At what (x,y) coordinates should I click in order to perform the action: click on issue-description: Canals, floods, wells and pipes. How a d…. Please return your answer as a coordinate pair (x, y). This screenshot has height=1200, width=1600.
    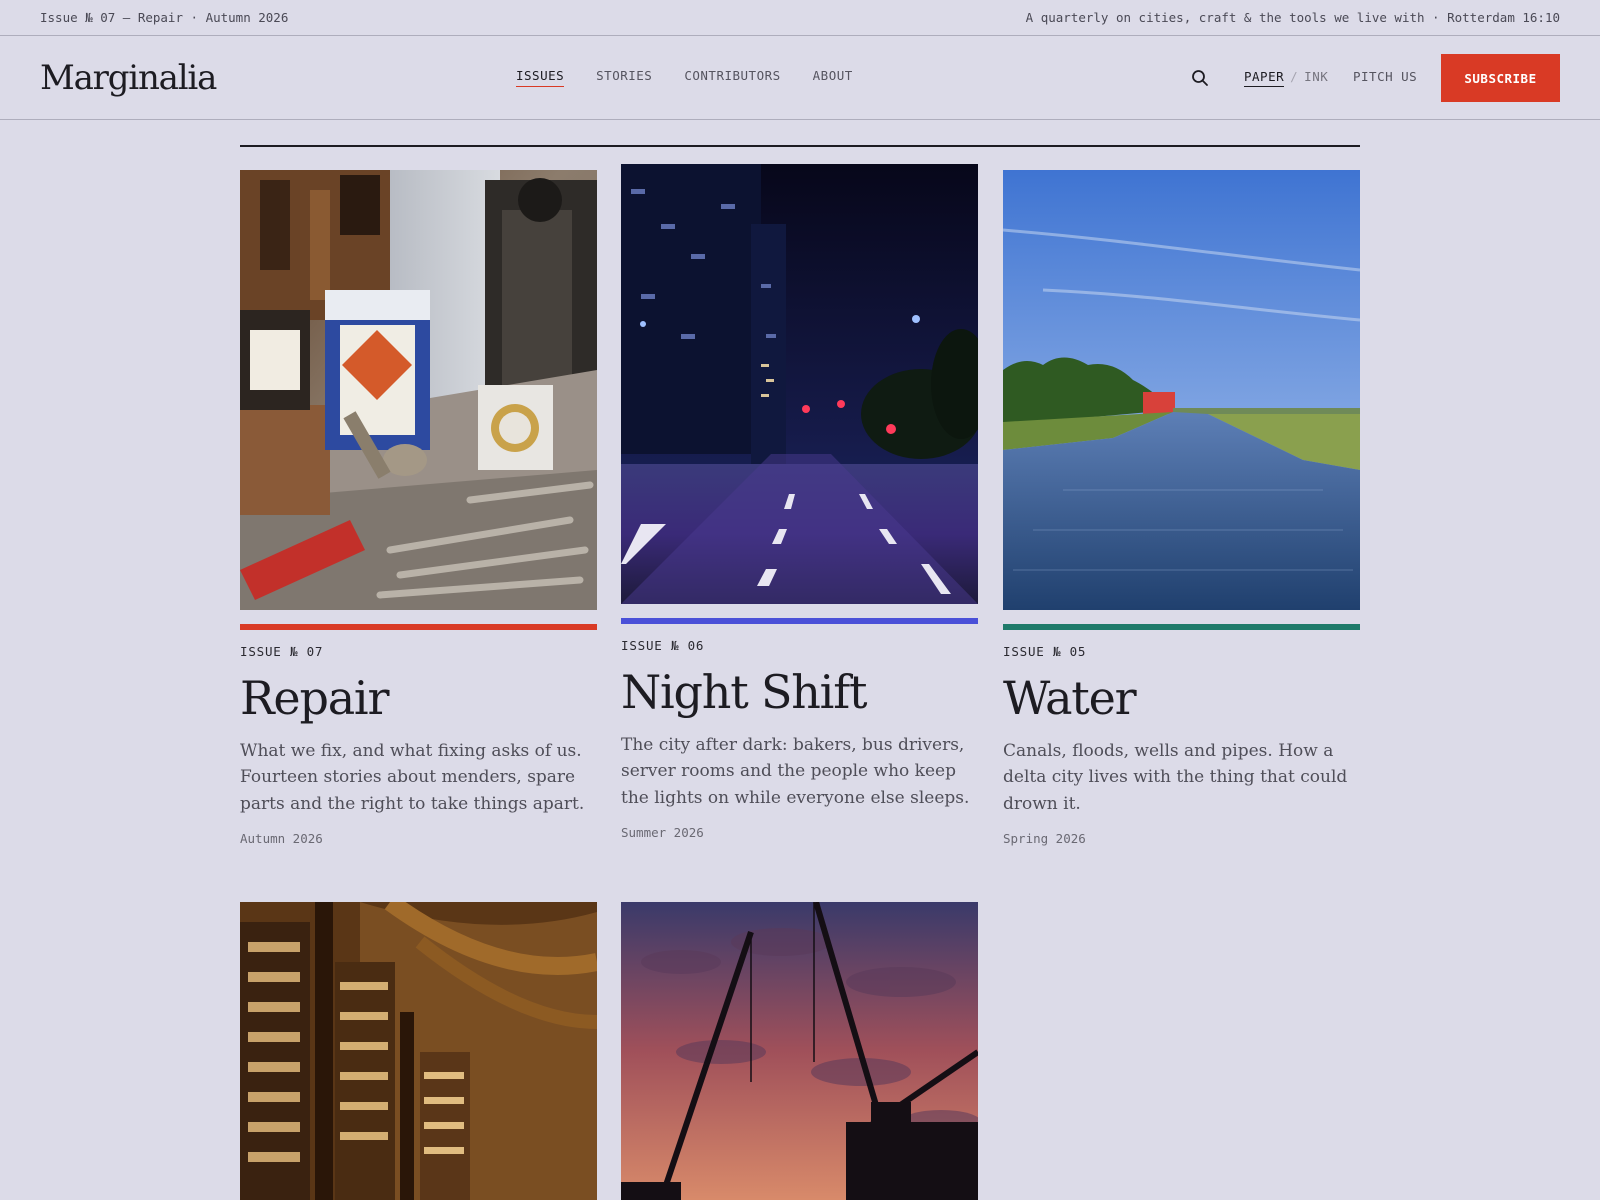
    Looking at the image, I should click on (1175, 777).